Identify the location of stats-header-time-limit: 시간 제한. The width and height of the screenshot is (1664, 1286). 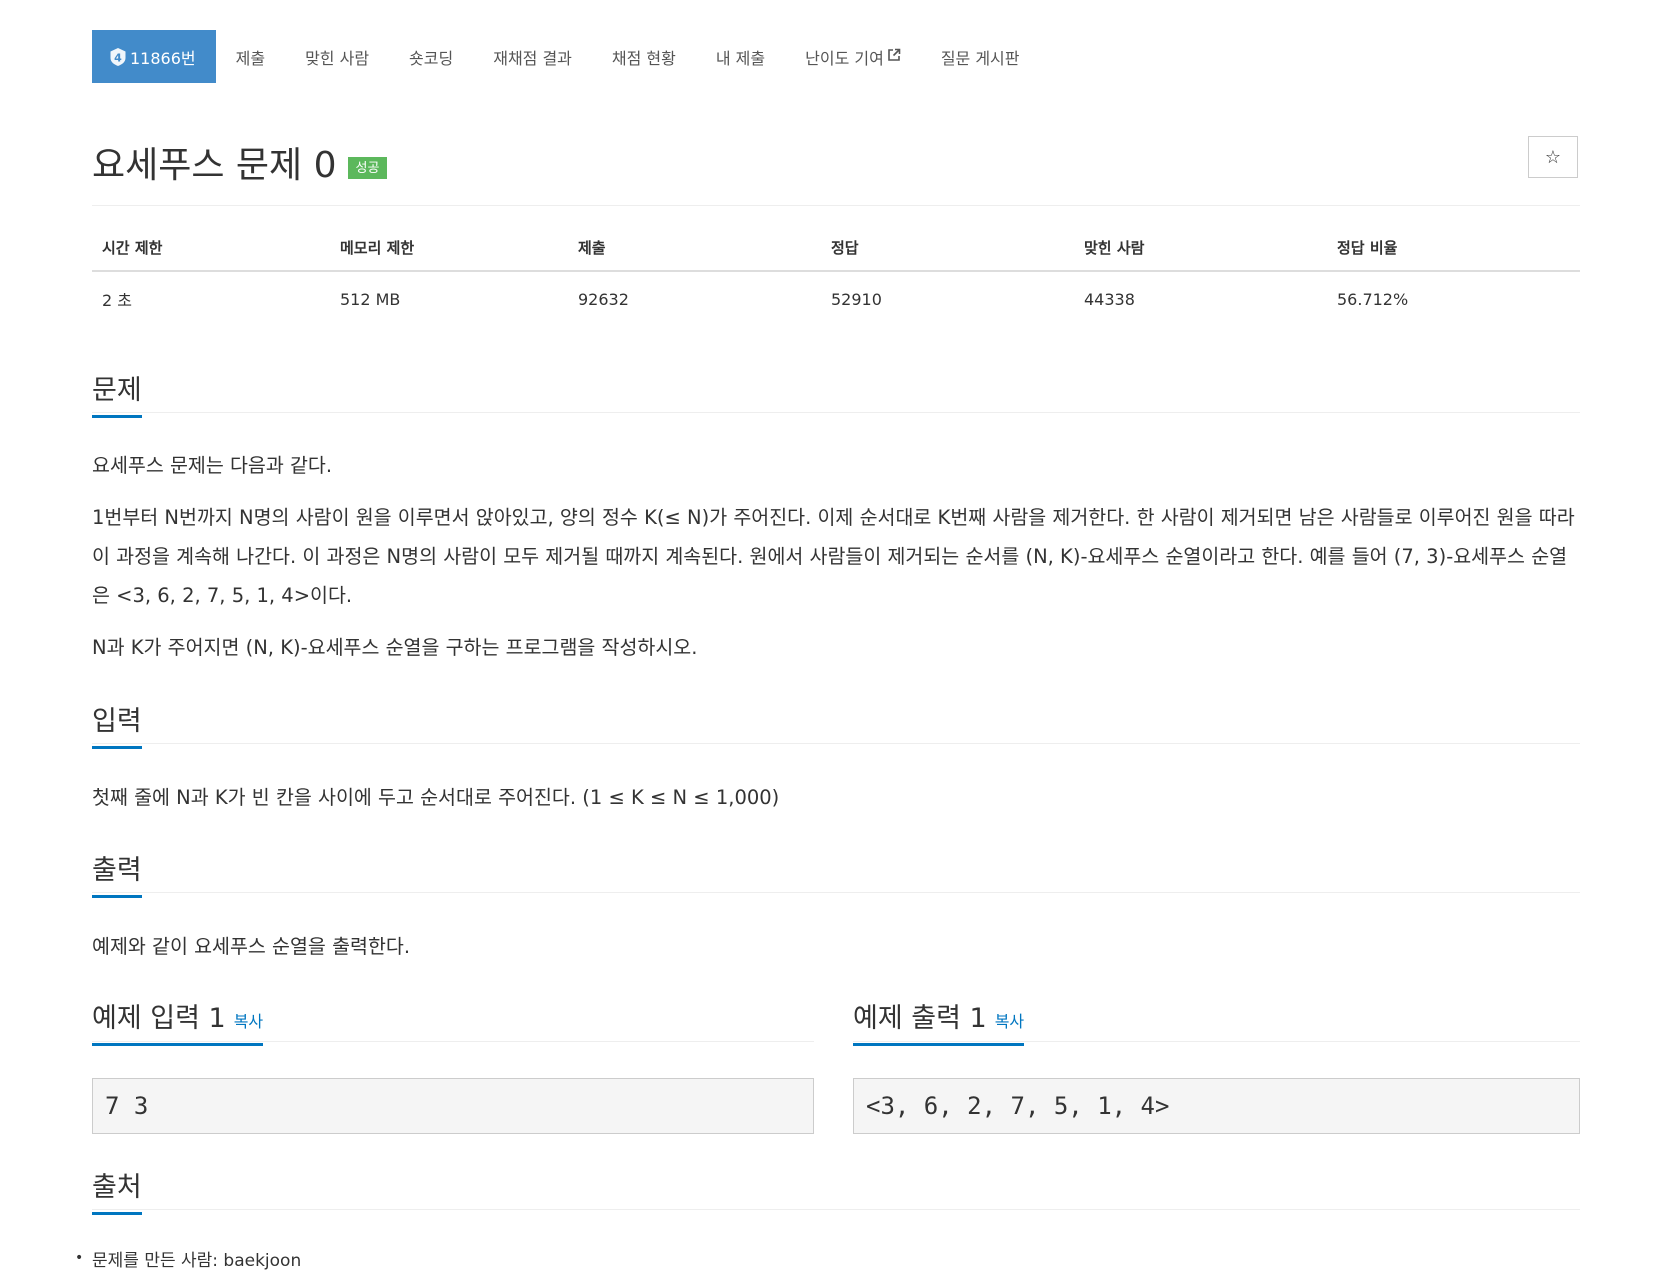
(211, 254).